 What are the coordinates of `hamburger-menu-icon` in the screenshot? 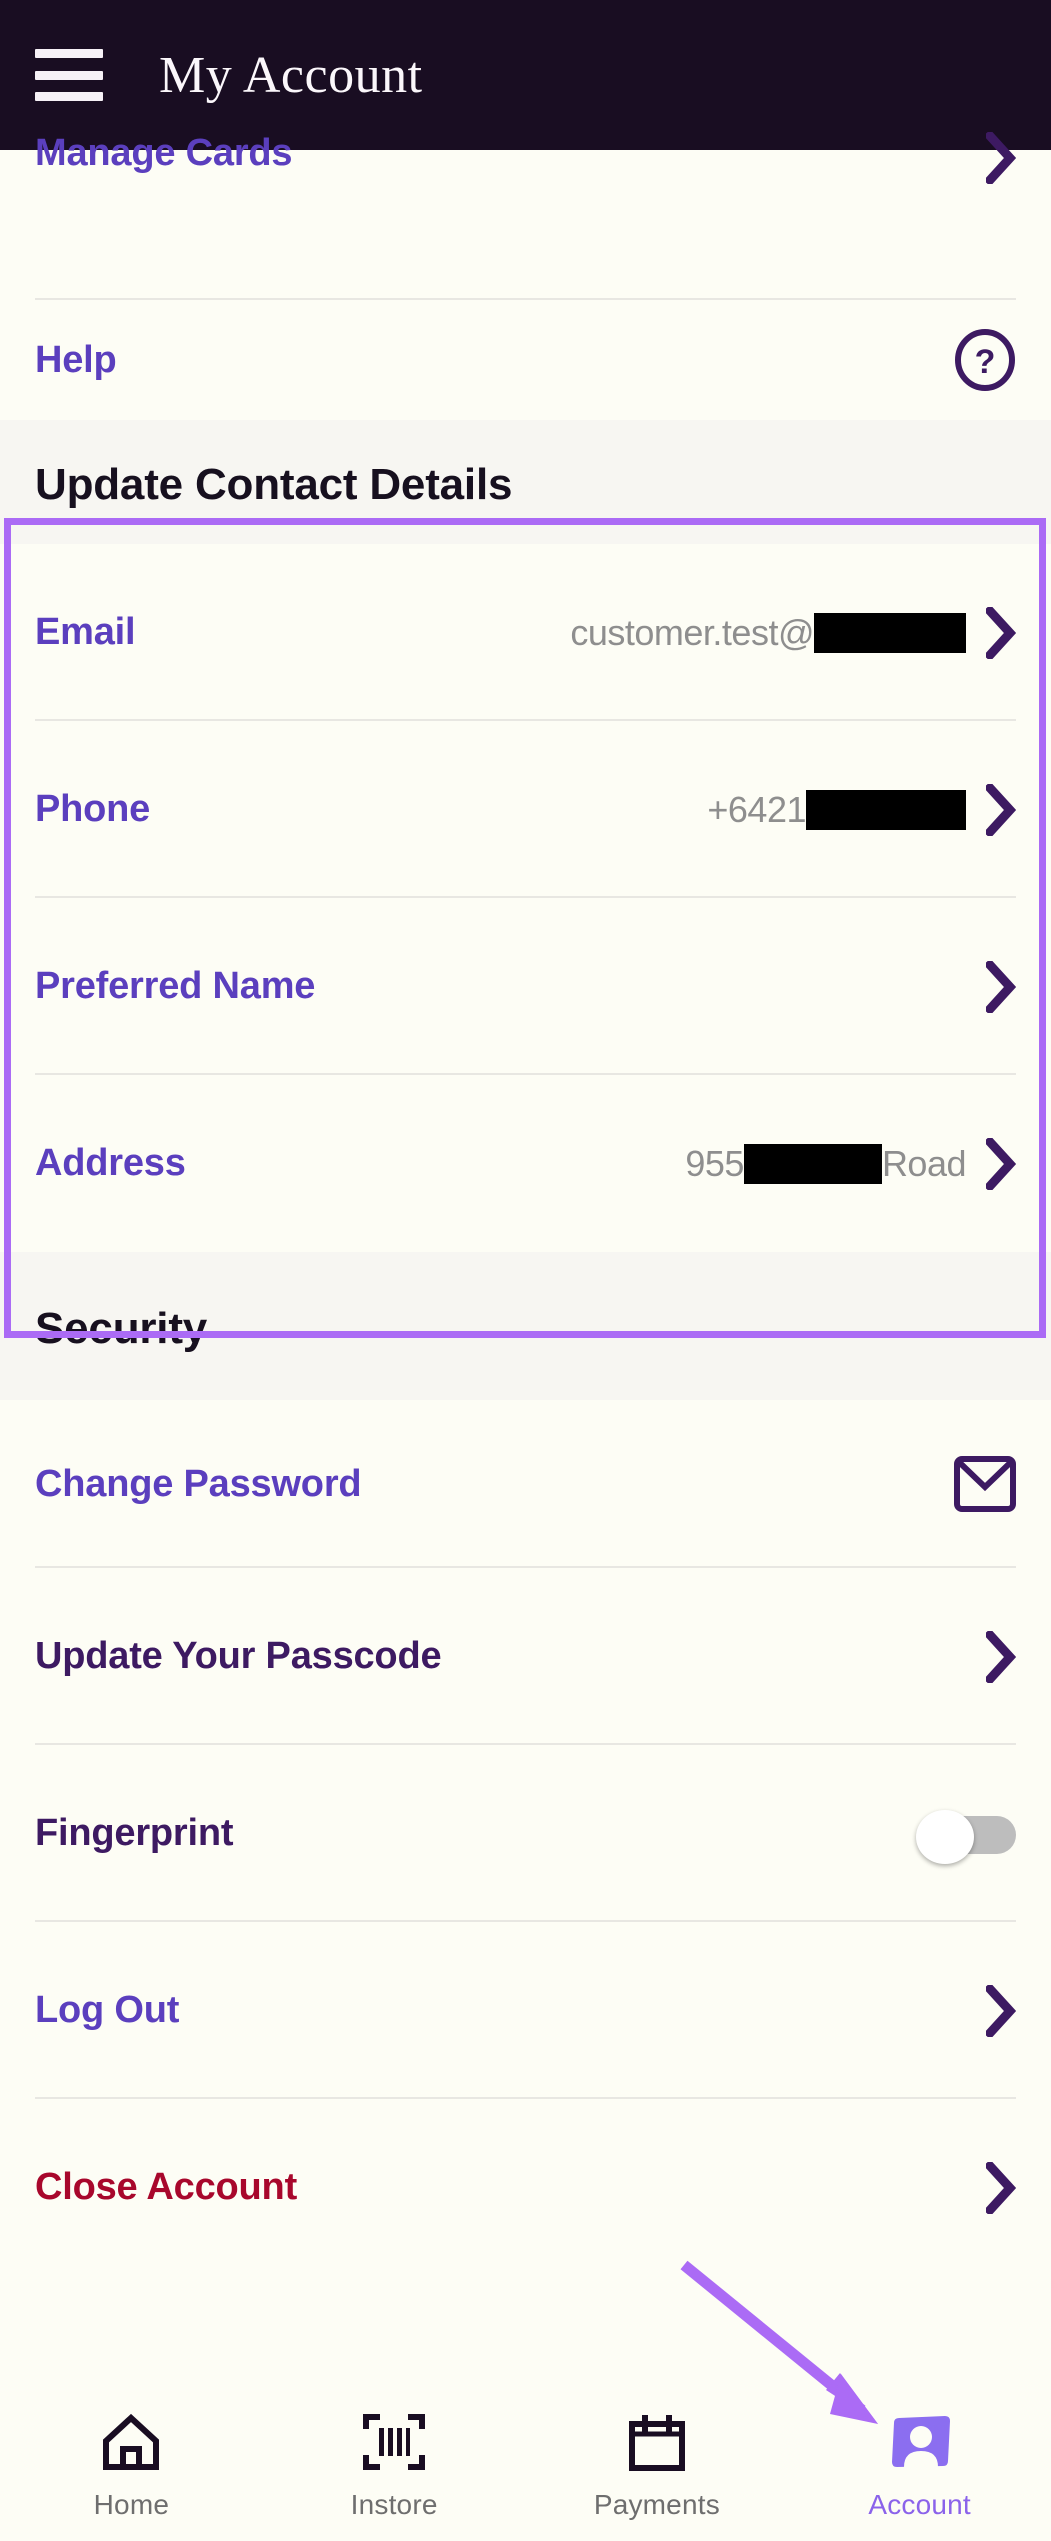 It's located at (69, 75).